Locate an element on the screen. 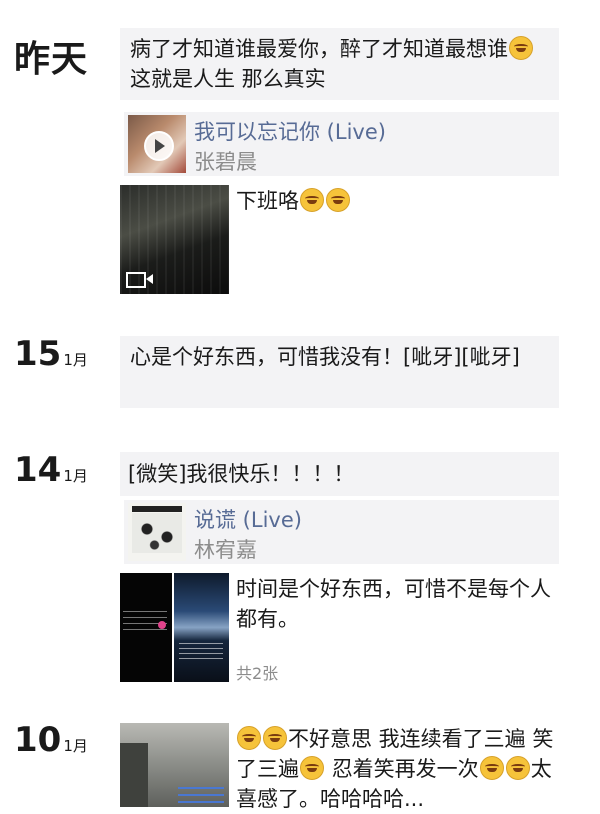 The height and width of the screenshot is (814, 600). post-text-box: 心是个好东西，可惜我没有！[呲牙][呲牙] is located at coordinates (339, 372).